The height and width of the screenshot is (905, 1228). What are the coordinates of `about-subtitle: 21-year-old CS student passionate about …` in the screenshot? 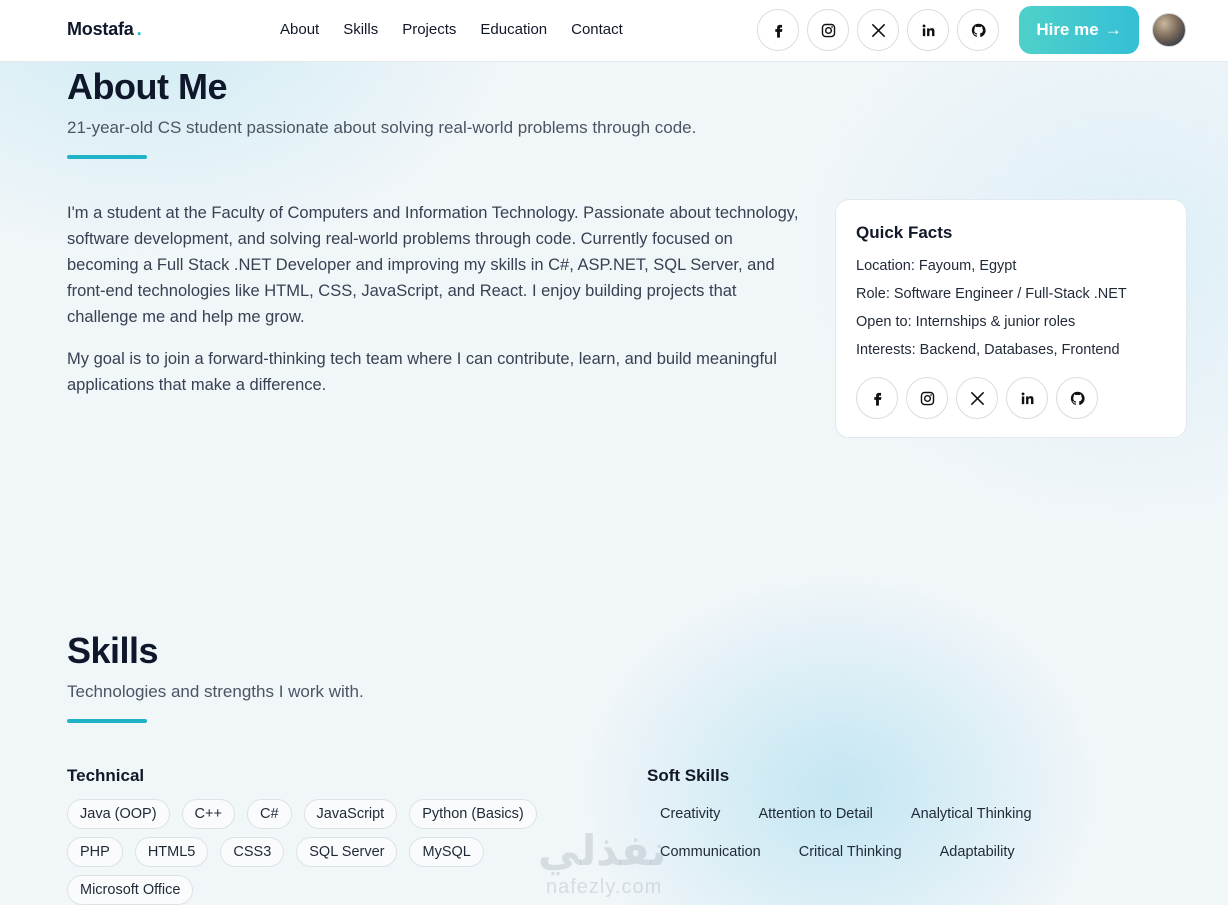 It's located at (382, 127).